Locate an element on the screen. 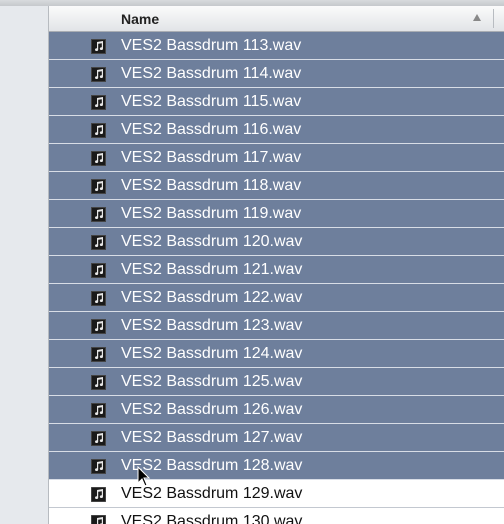  file-name: VES2 Bassdrum 128.wav is located at coordinates (212, 465).